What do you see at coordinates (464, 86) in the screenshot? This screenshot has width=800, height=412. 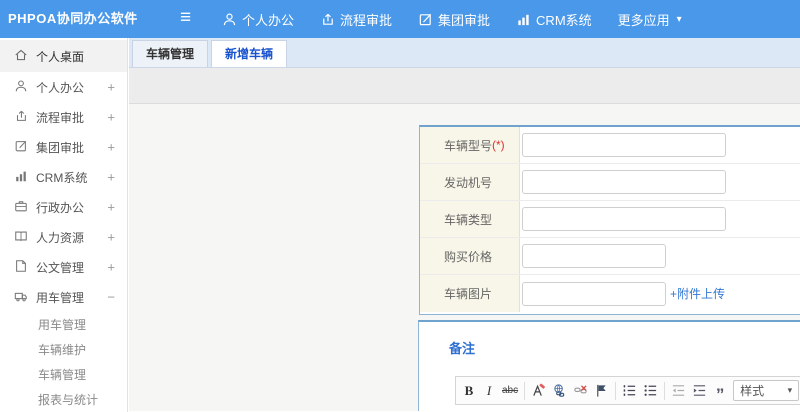 I see `toolbar-band` at bounding box center [464, 86].